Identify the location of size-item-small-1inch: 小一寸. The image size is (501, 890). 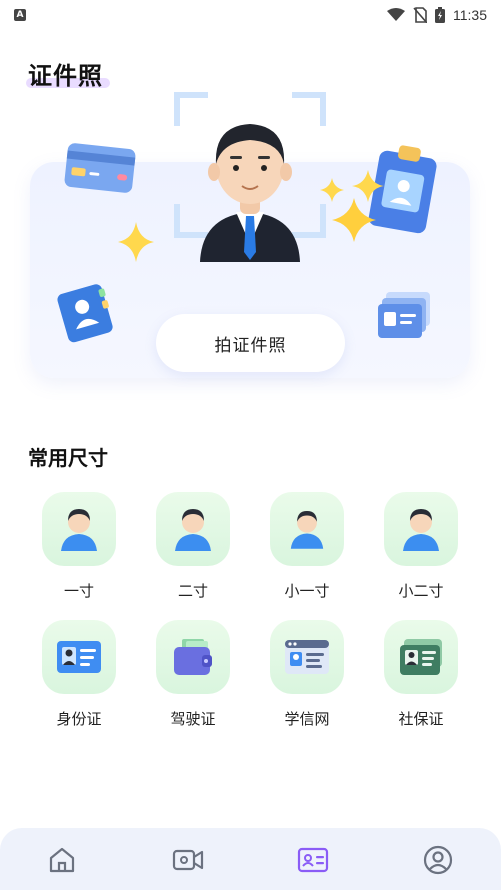
(307, 547).